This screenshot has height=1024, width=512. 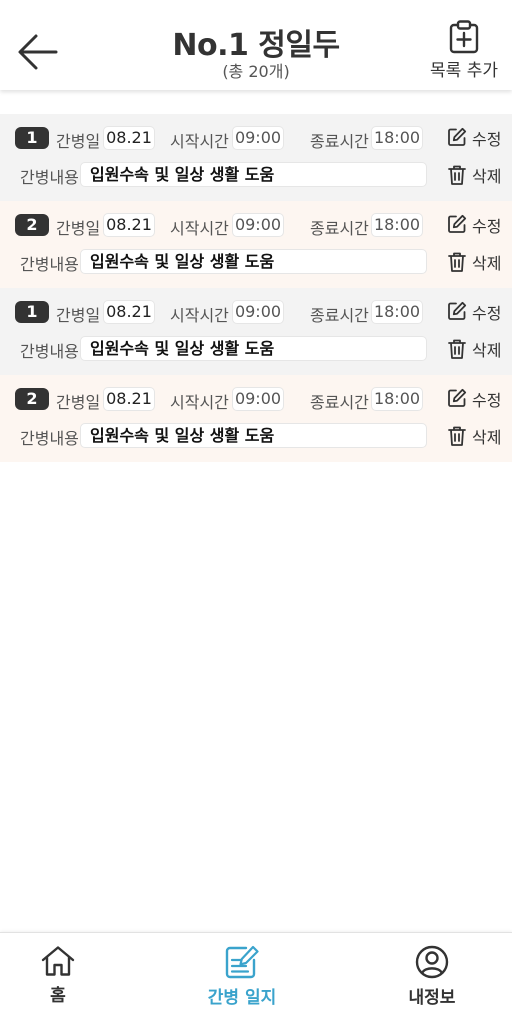 What do you see at coordinates (58, 961) in the screenshot?
I see `home-icon` at bounding box center [58, 961].